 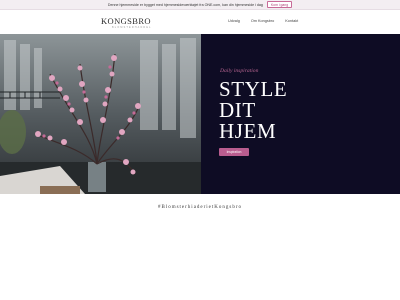 I want to click on hero-tagline: Daily inspiration, so click(x=239, y=71).